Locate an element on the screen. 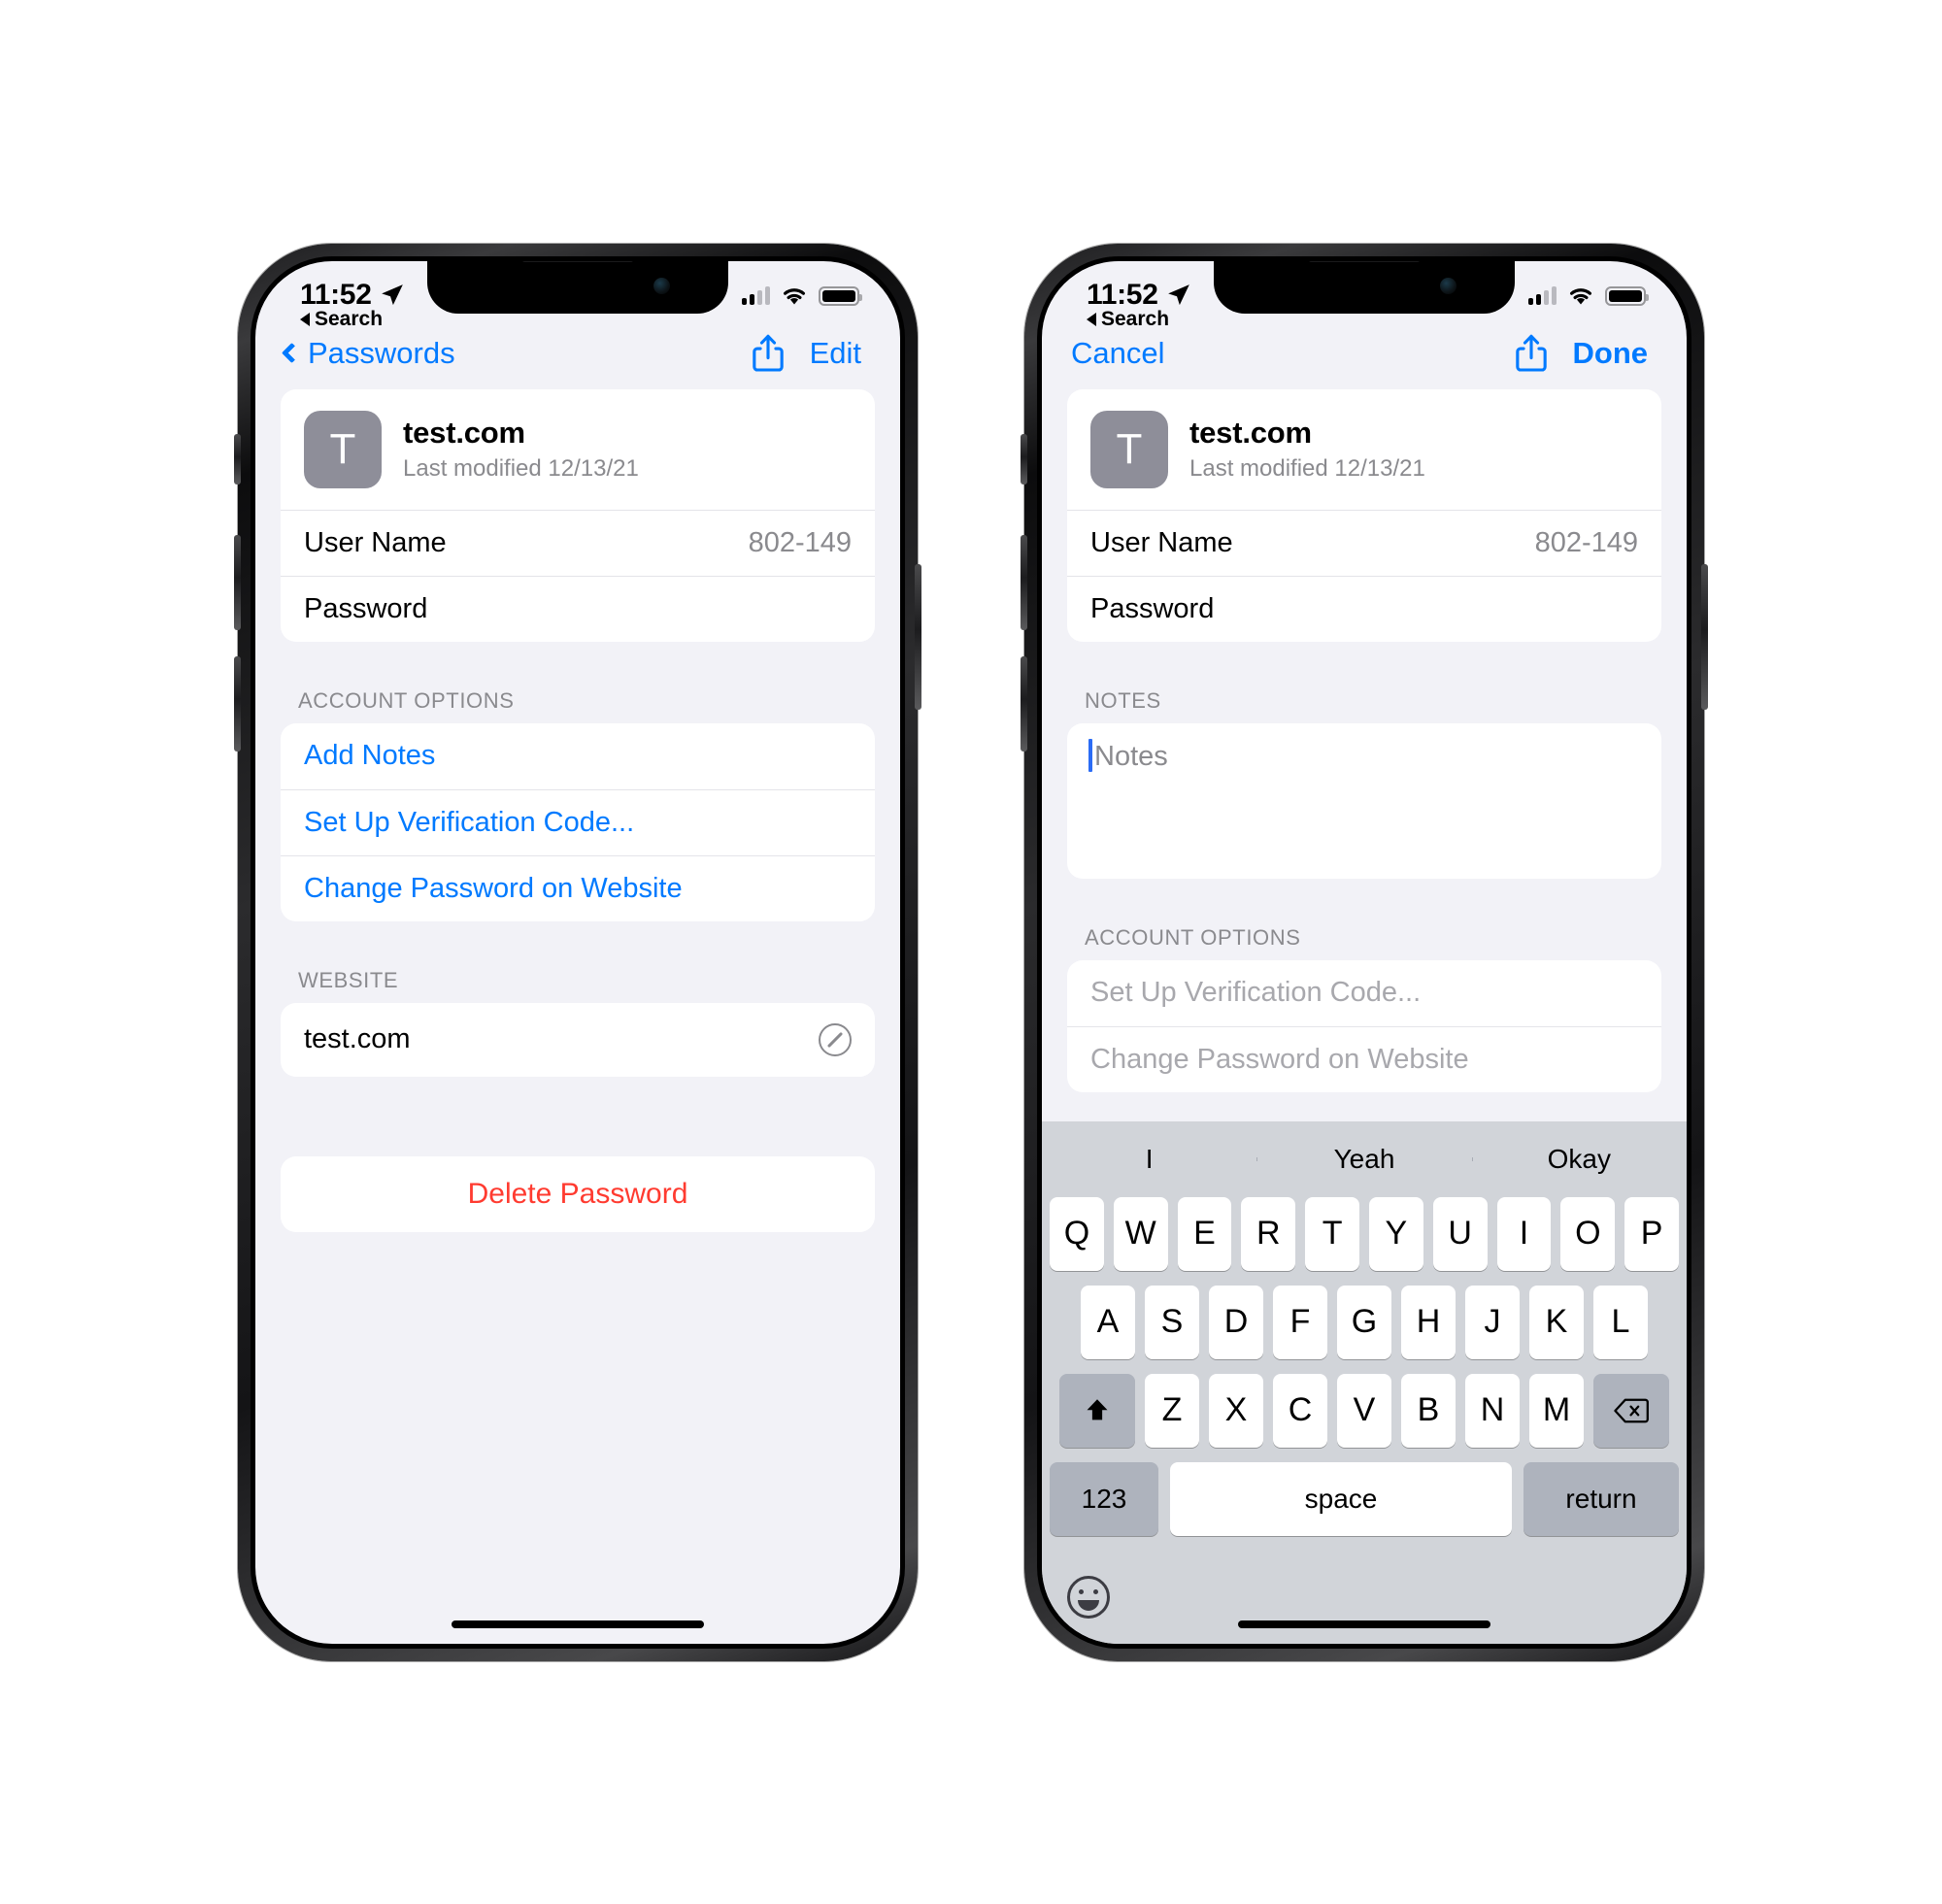  key-s: S is located at coordinates (1172, 1322).